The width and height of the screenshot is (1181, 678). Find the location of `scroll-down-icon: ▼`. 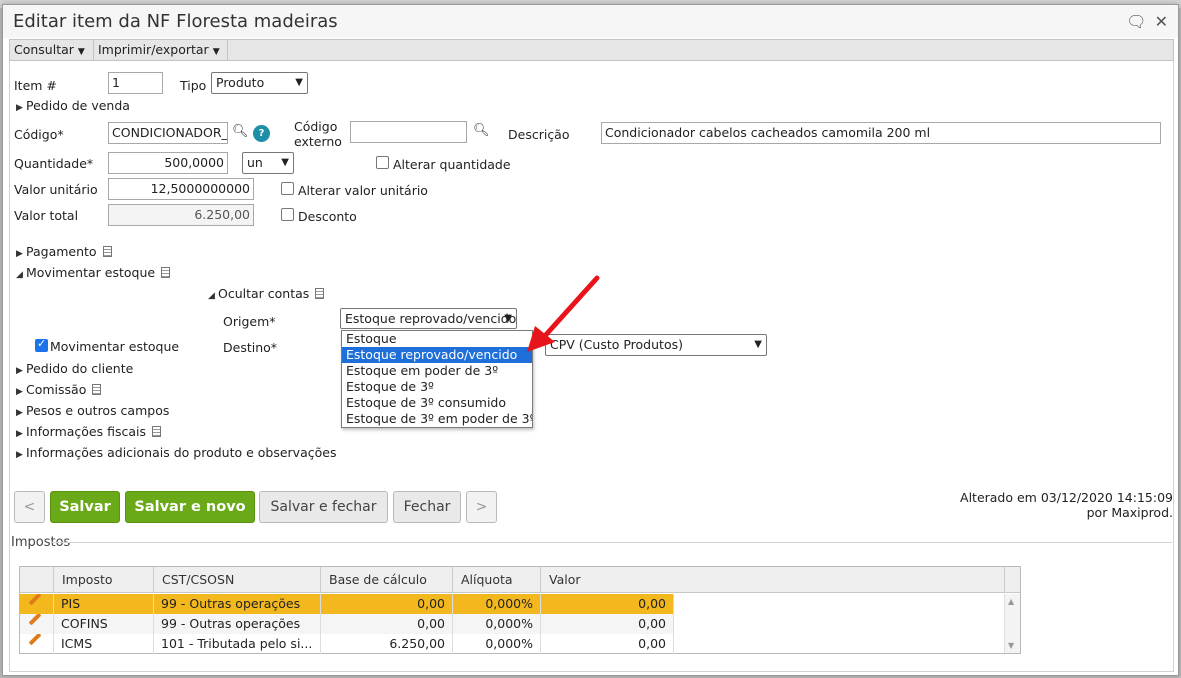

scroll-down-icon: ▼ is located at coordinates (1011, 645).